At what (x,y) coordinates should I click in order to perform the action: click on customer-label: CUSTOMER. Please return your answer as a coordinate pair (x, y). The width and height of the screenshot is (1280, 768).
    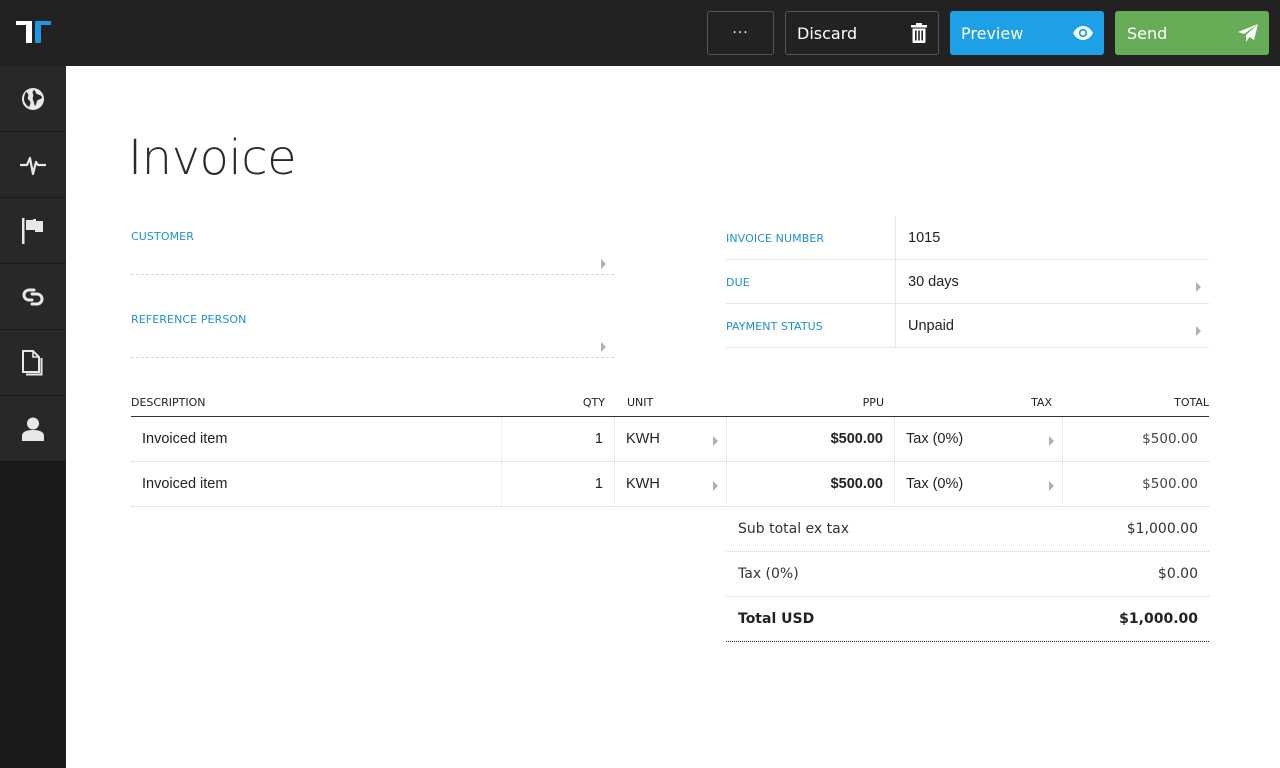
    Looking at the image, I should click on (162, 236).